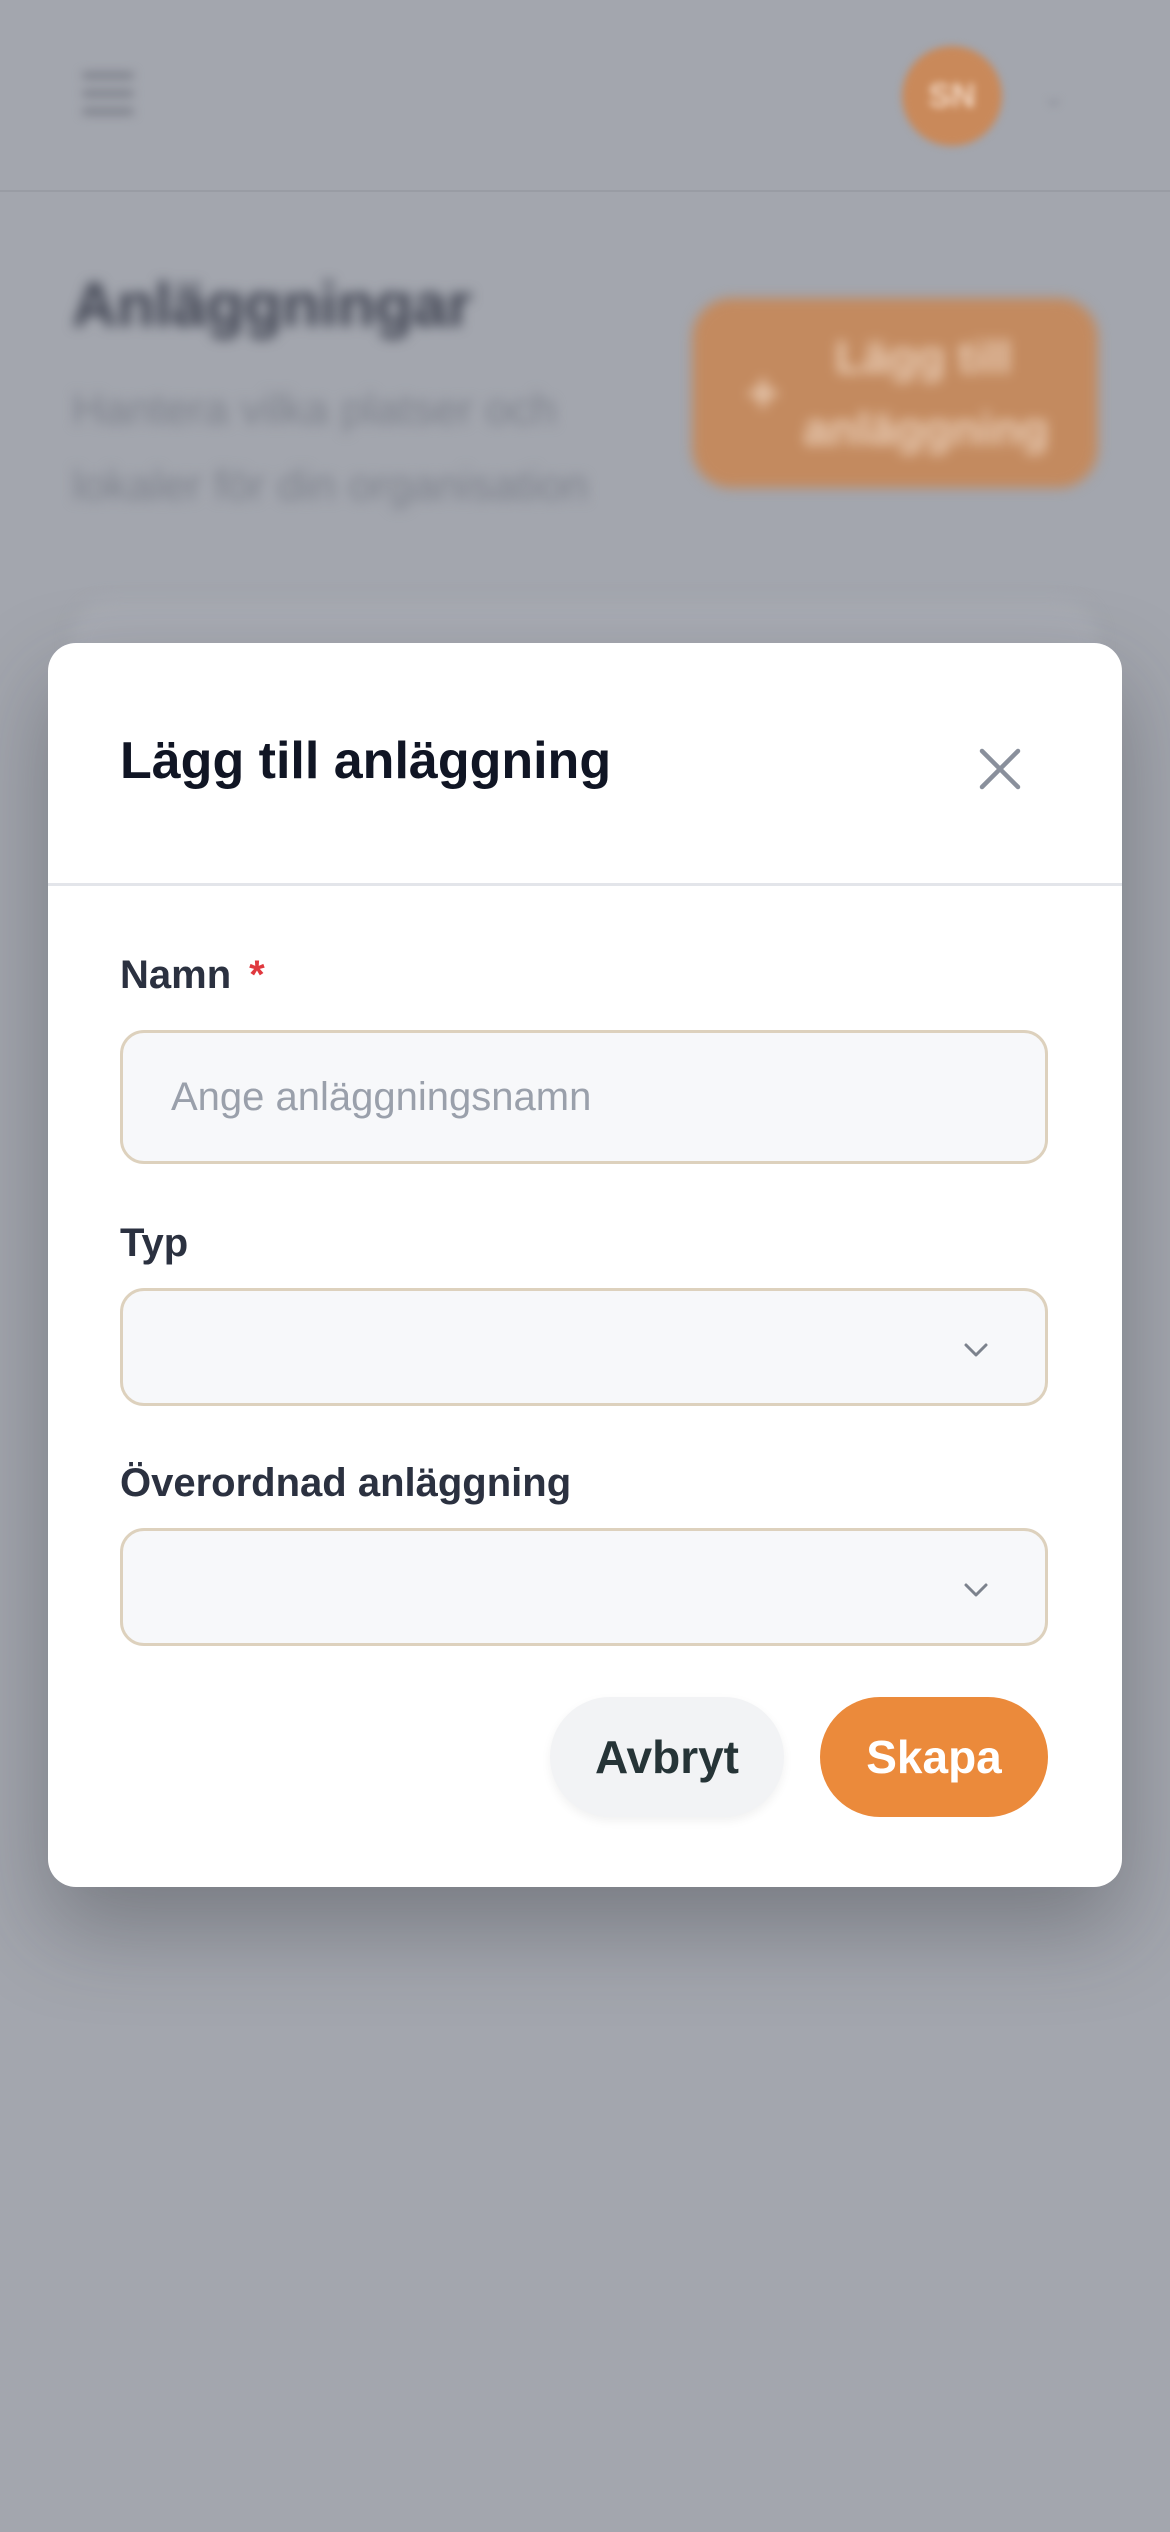 This screenshot has width=1170, height=2532. Describe the element at coordinates (1054, 96) in the screenshot. I see `chevron-down-icon: ⌄` at that location.